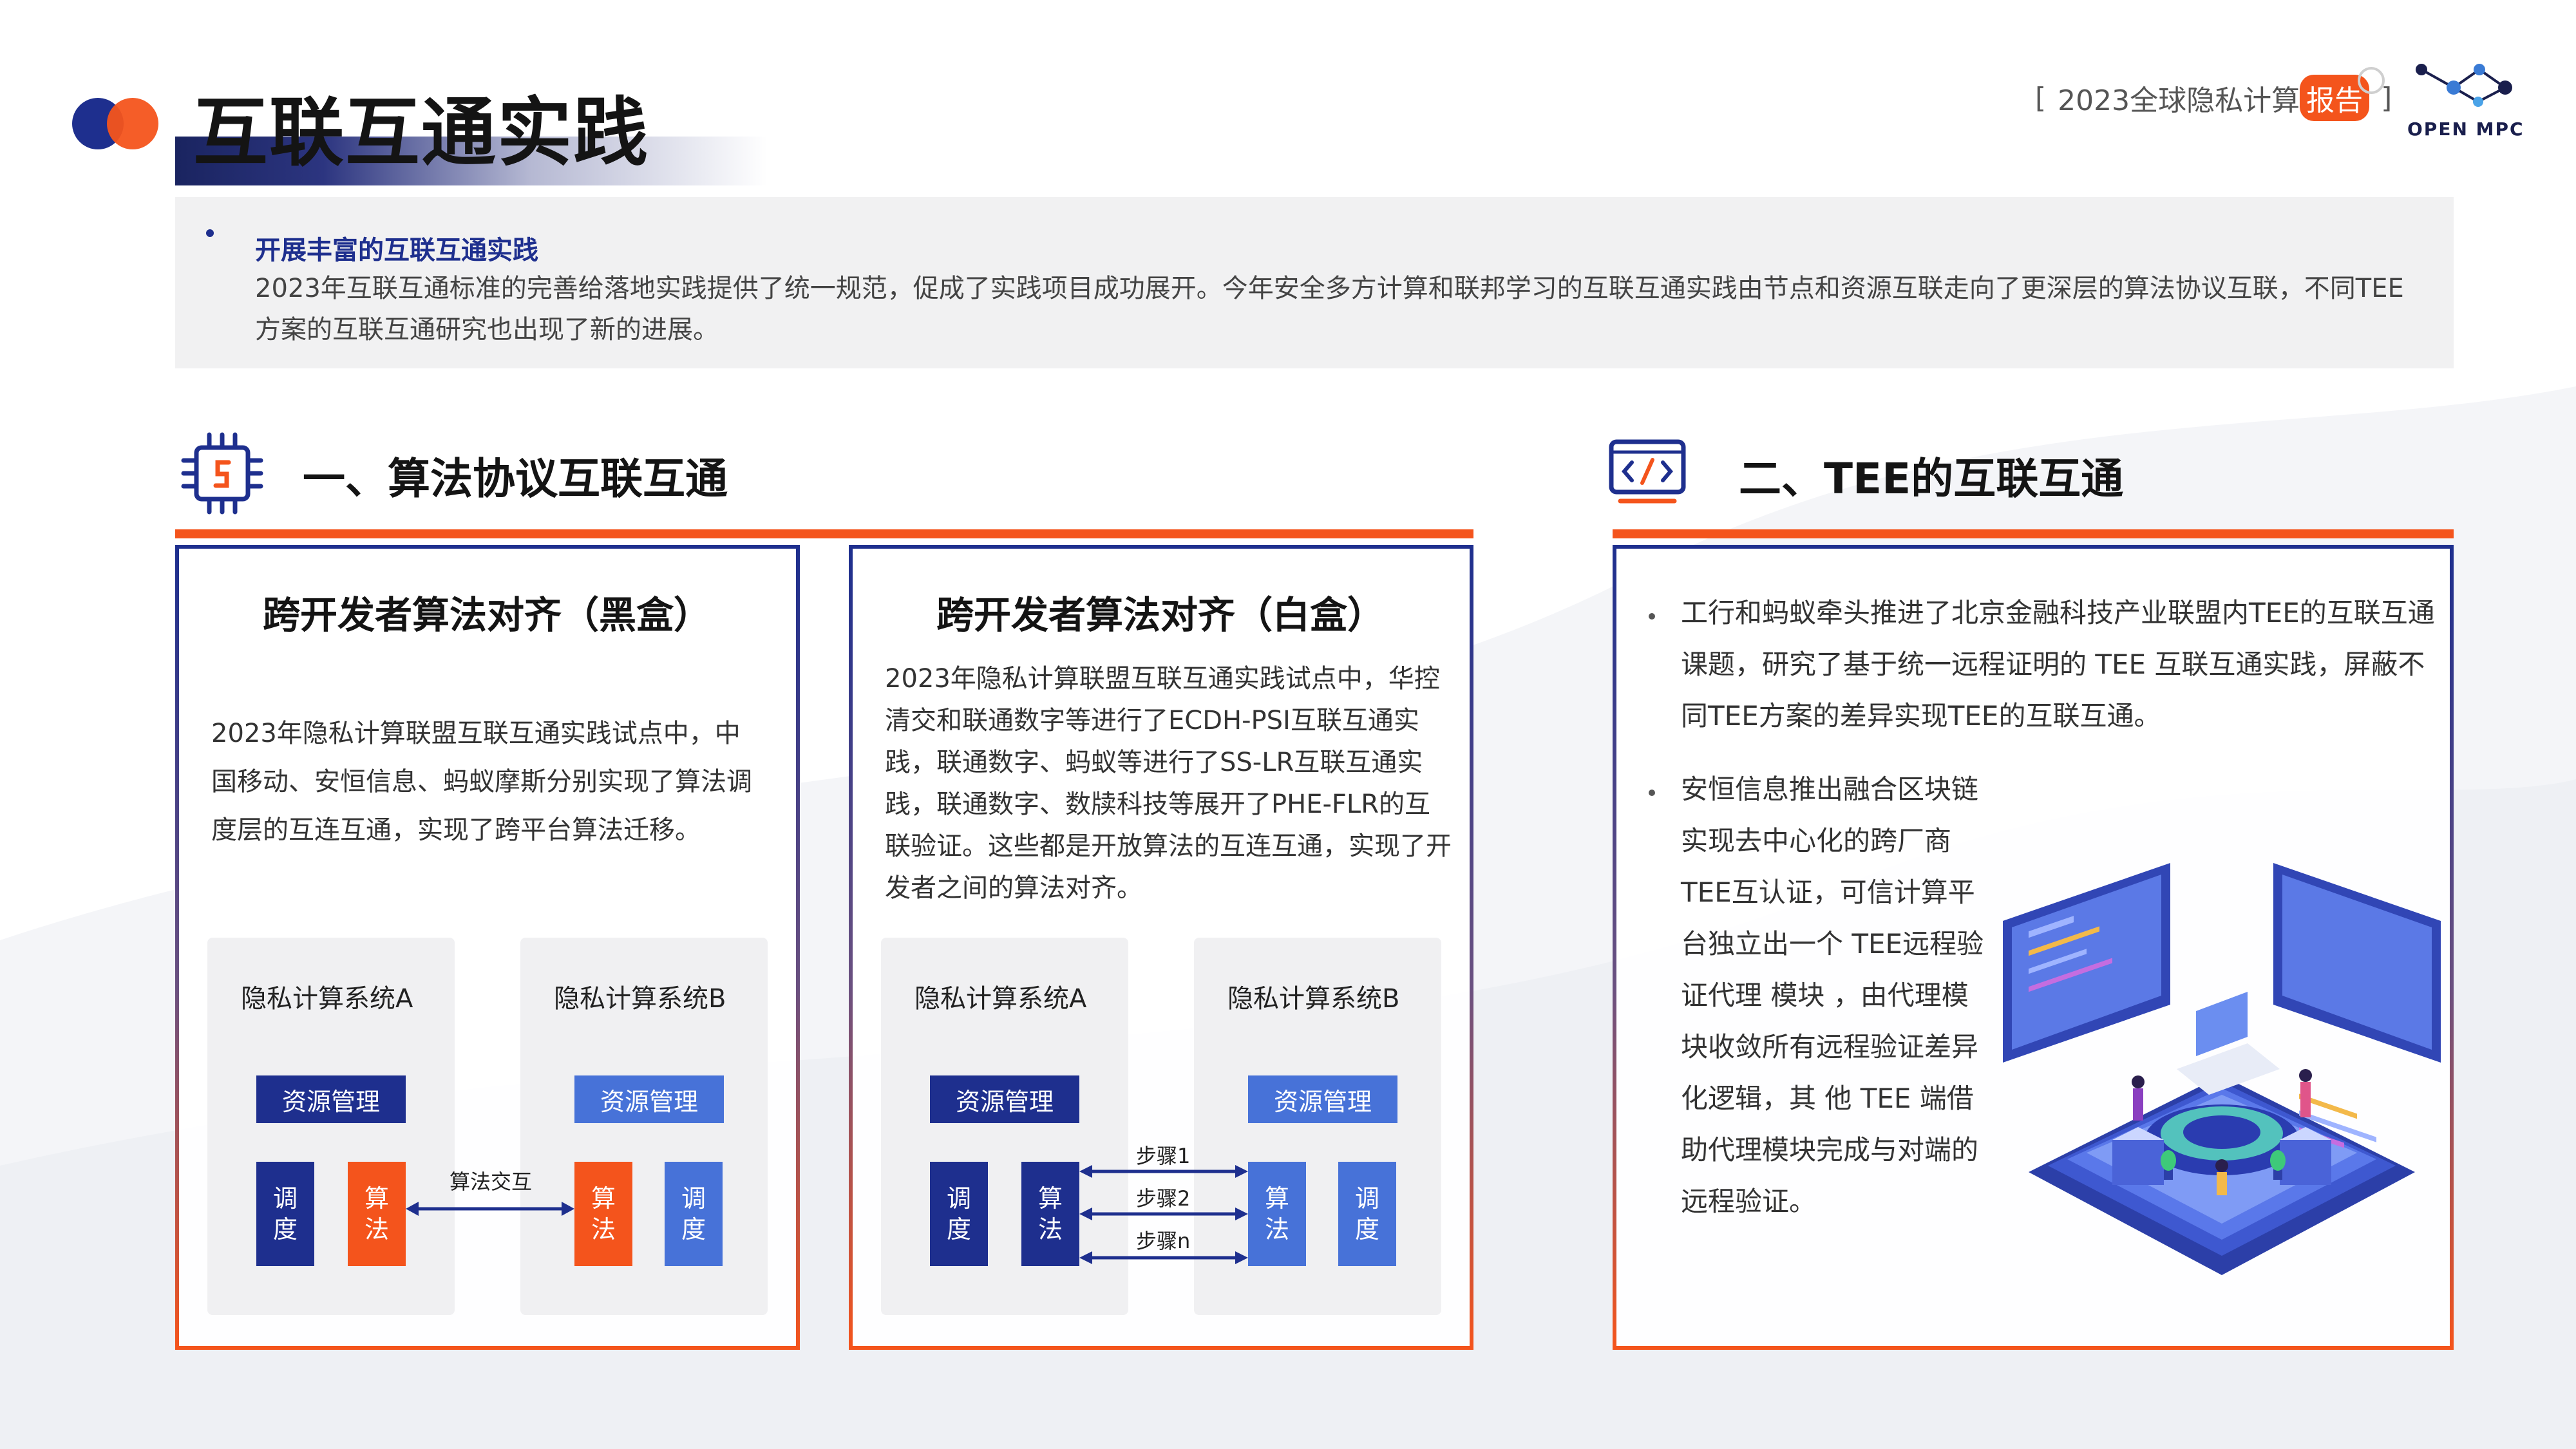 This screenshot has width=2576, height=1449. What do you see at coordinates (644, 1126) in the screenshot?
I see `left-system-b-box: 隐私计算系统B 资源管理 算法 调度` at bounding box center [644, 1126].